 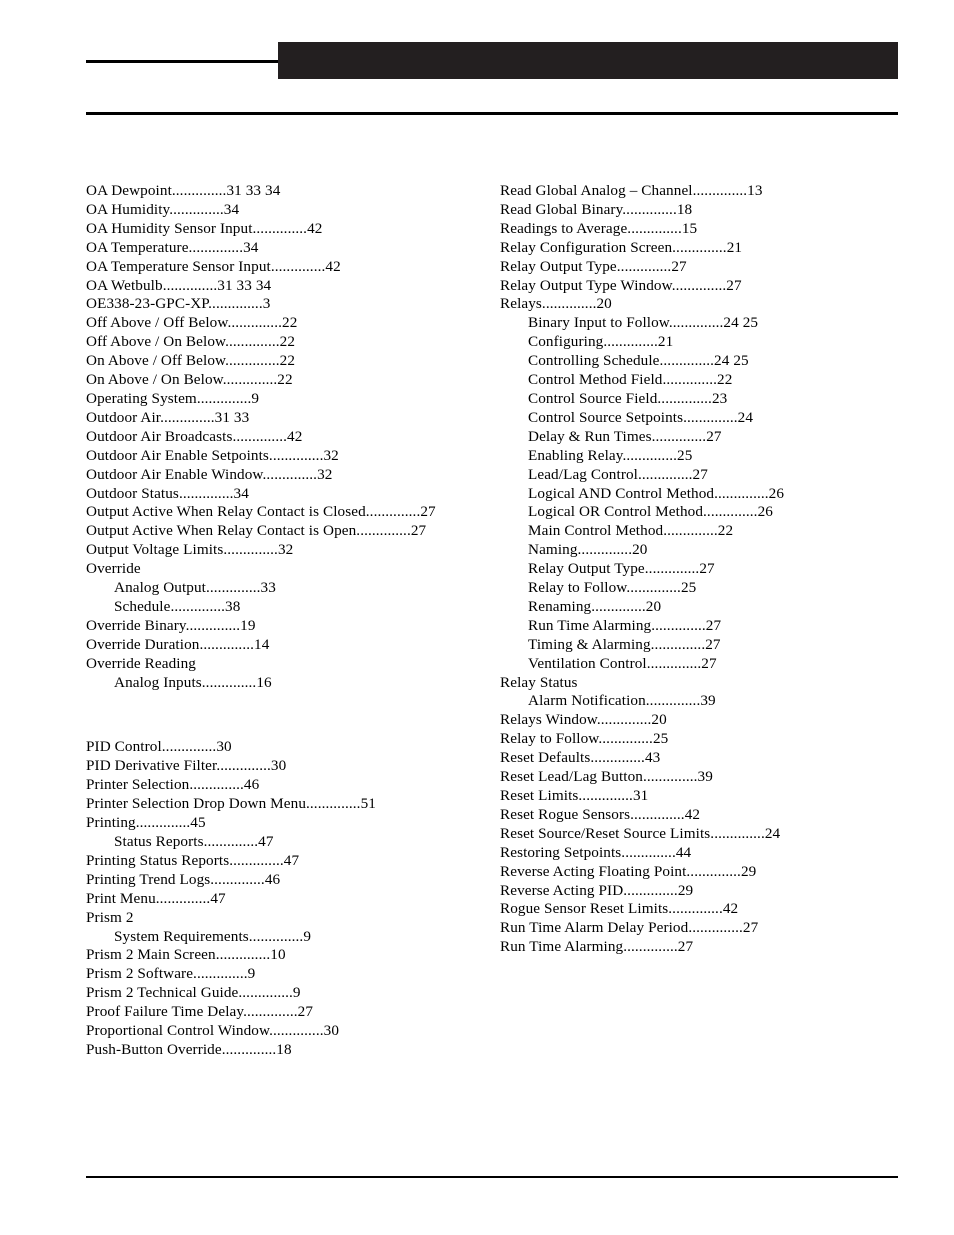 I want to click on index-entry: Override, so click(x=113, y=569).